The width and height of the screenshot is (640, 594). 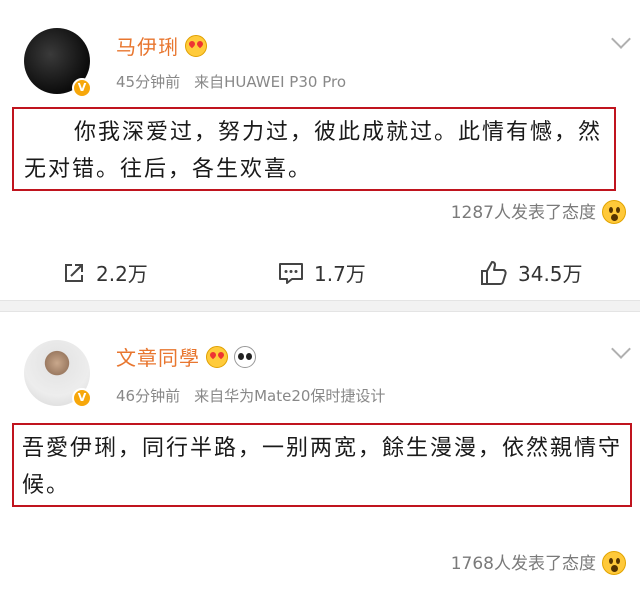 I want to click on thumbs-up-icon, so click(x=494, y=272).